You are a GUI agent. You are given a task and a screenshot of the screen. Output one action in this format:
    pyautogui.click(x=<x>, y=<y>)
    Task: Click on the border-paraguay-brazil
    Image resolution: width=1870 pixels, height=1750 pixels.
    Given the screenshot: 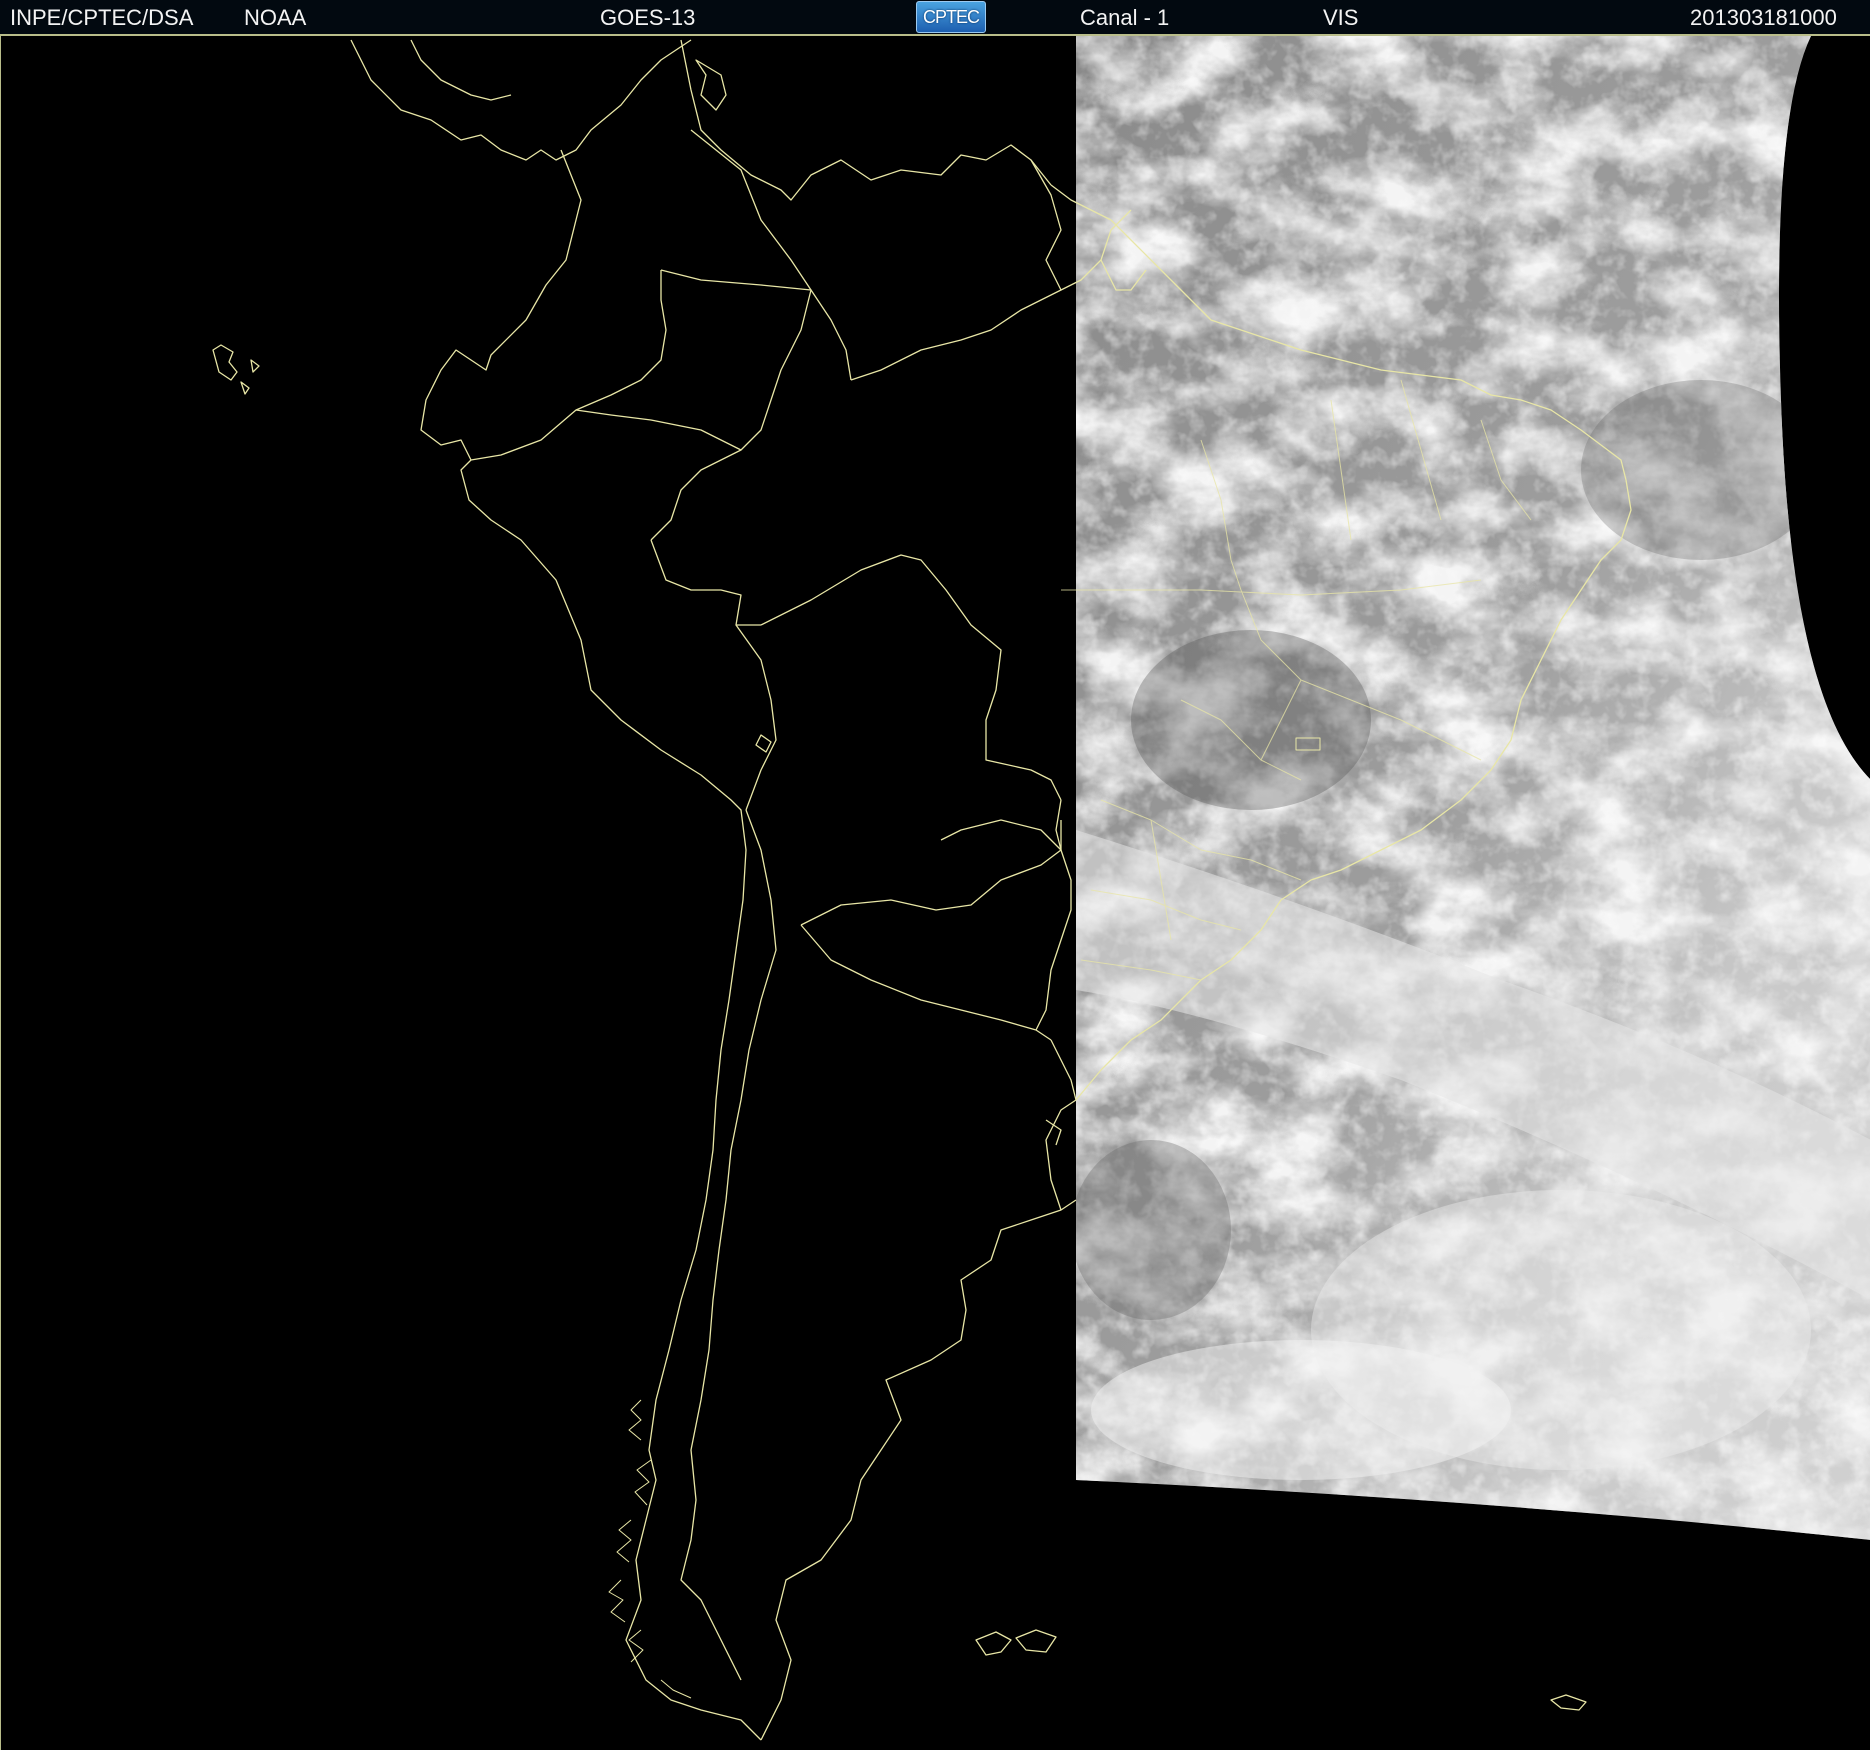 What is the action you would take?
    pyautogui.click(x=1053, y=915)
    